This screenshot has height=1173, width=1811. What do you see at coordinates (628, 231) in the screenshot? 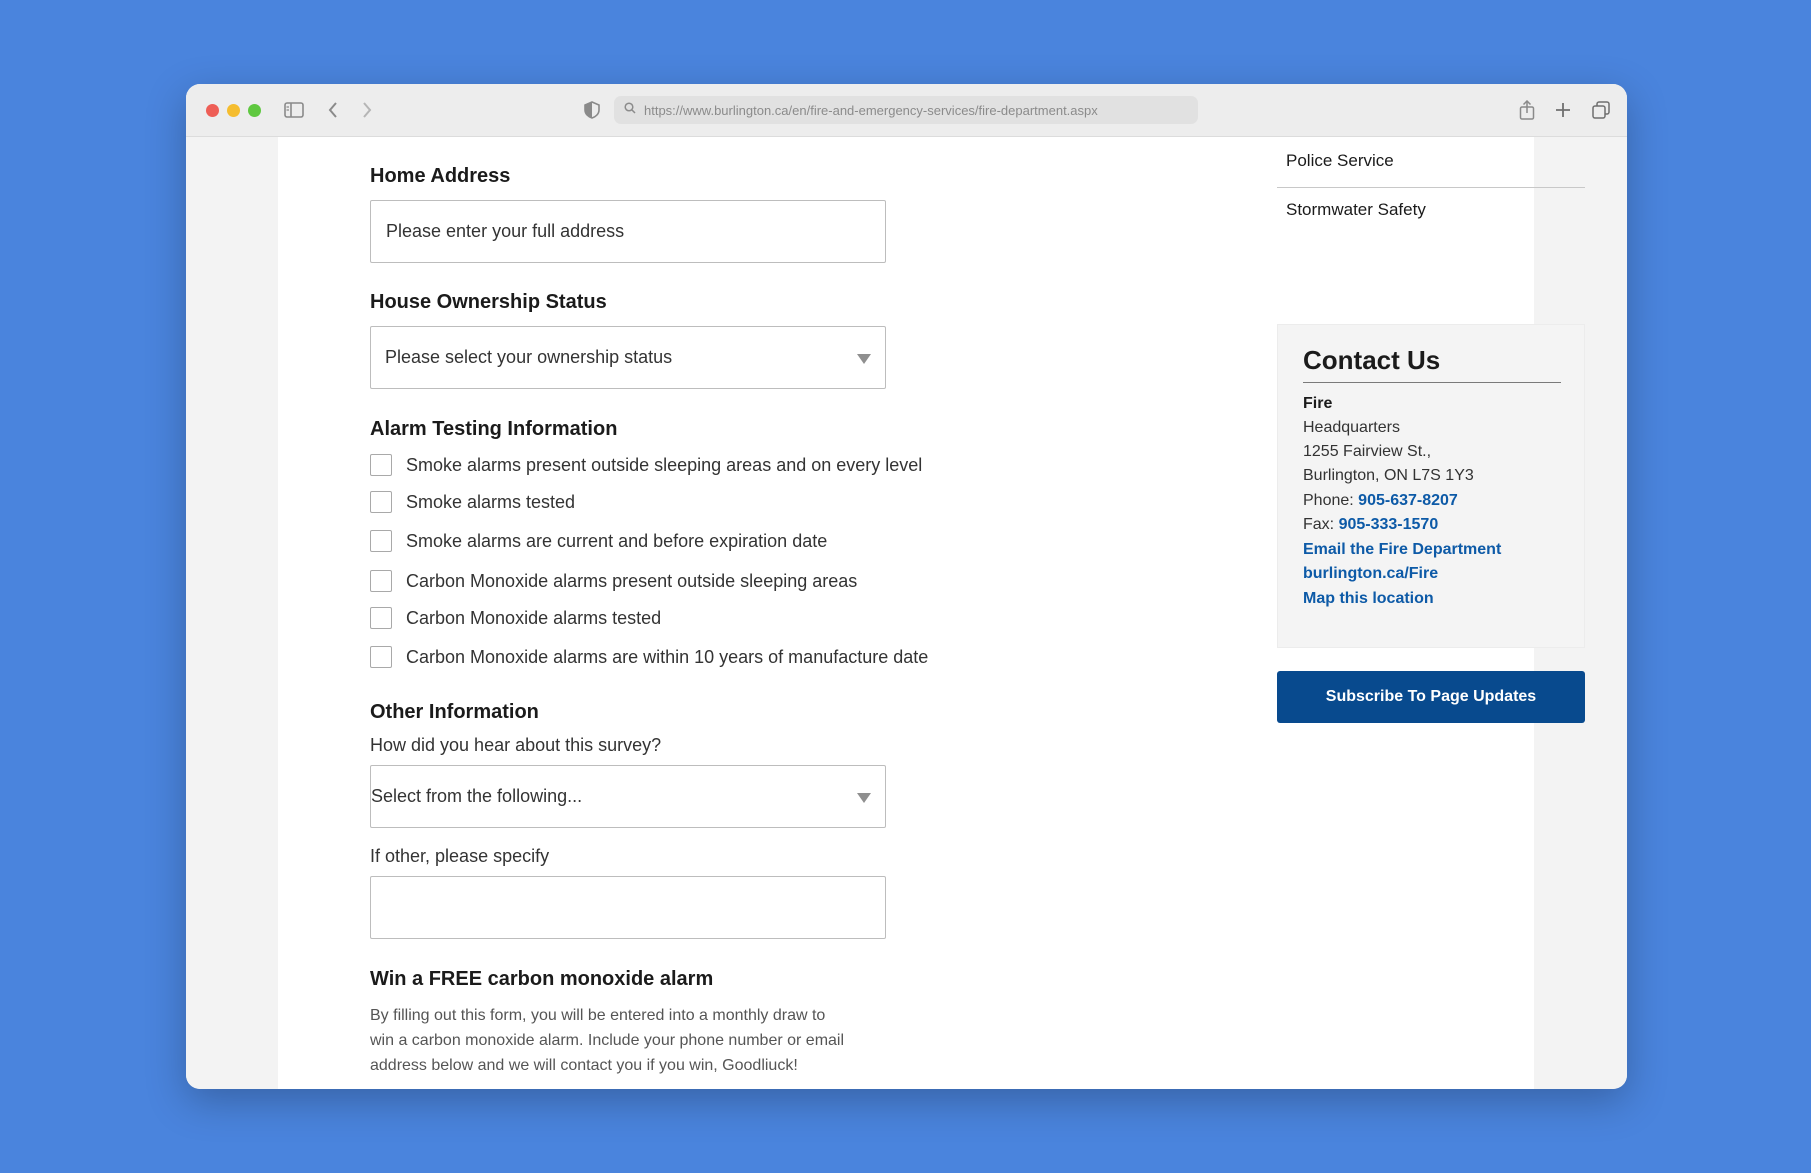
I see `home-address-input: Please enter your full address` at bounding box center [628, 231].